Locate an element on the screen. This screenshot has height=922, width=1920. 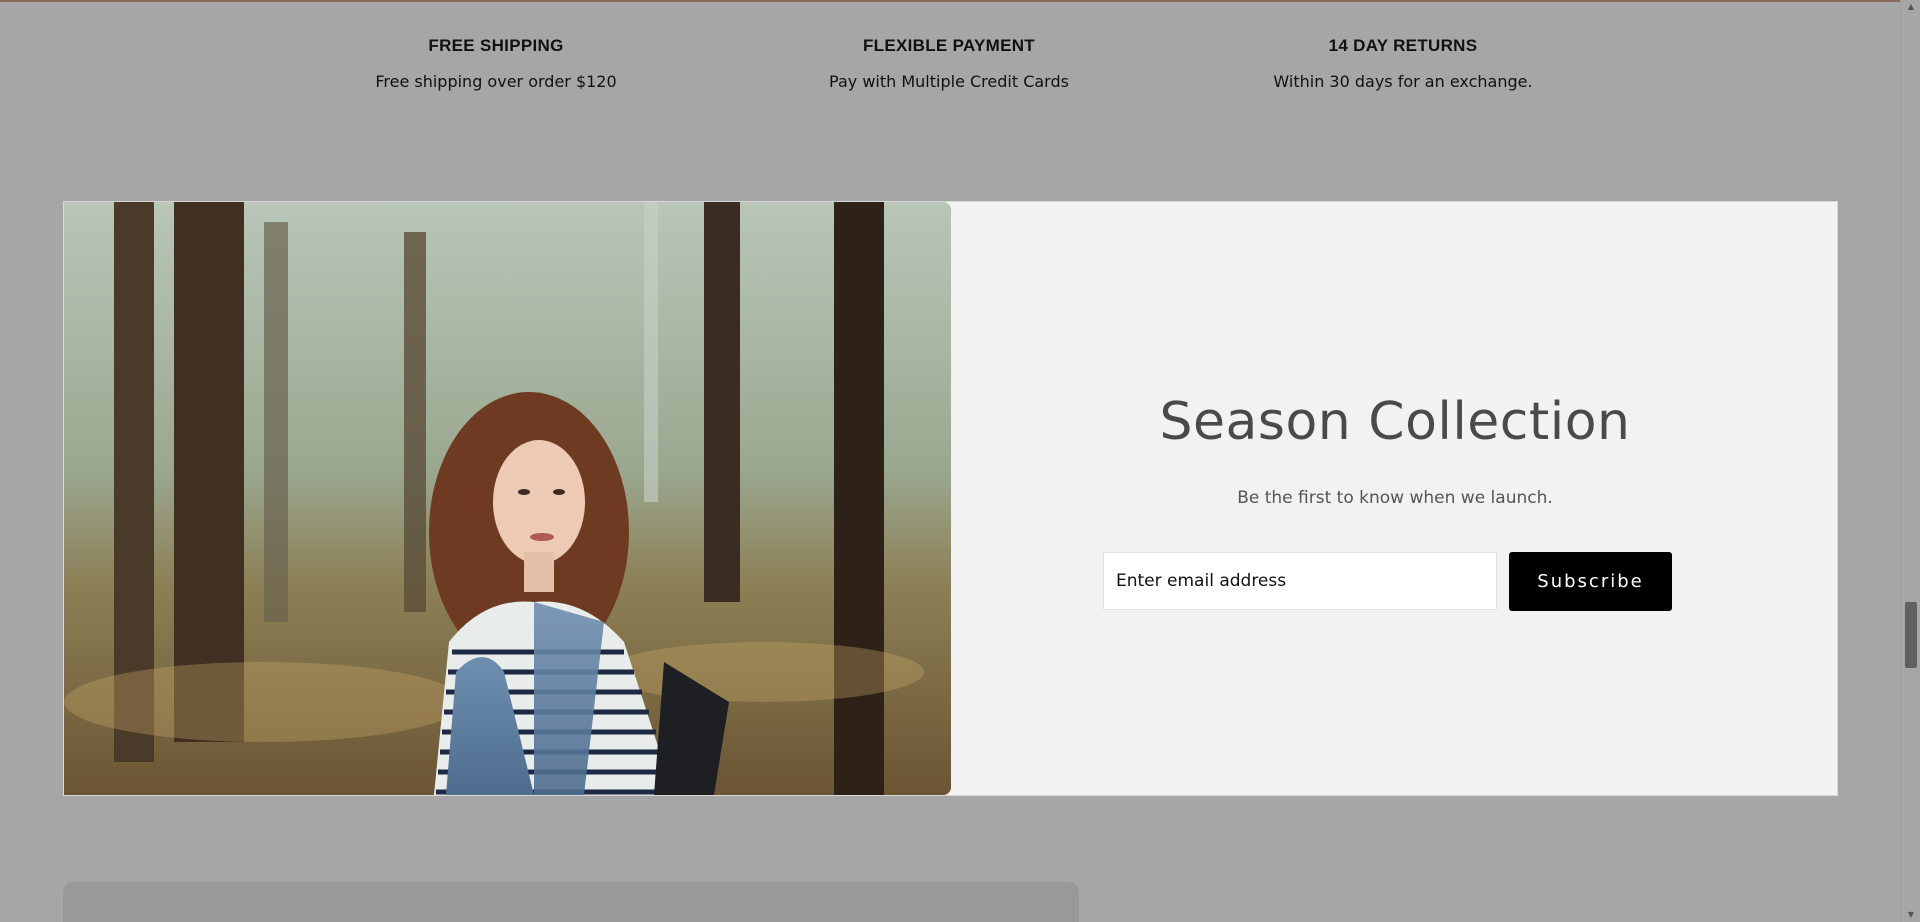
scrollbar: ▲ ▼ is located at coordinates (1910, 461).